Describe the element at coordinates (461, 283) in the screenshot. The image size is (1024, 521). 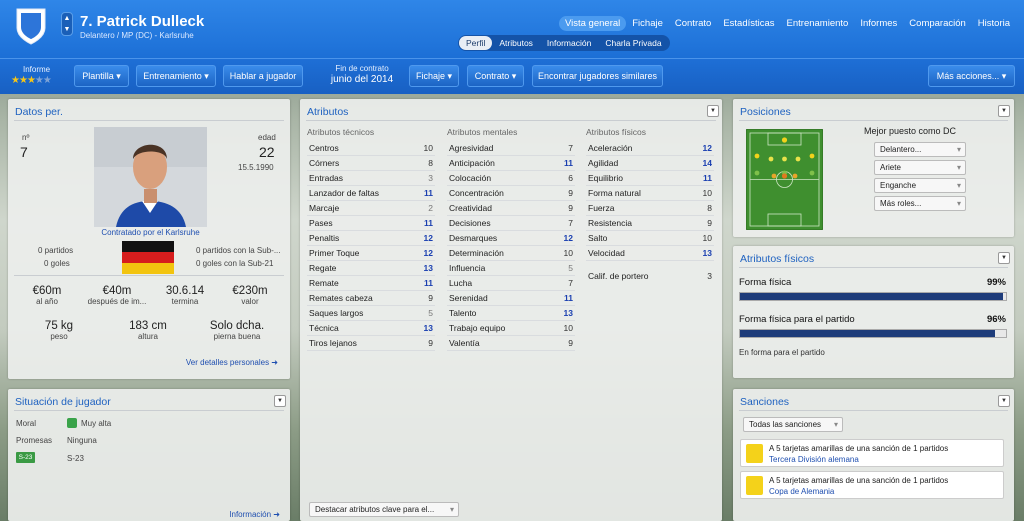
I see `attribute-name: Lucha` at that location.